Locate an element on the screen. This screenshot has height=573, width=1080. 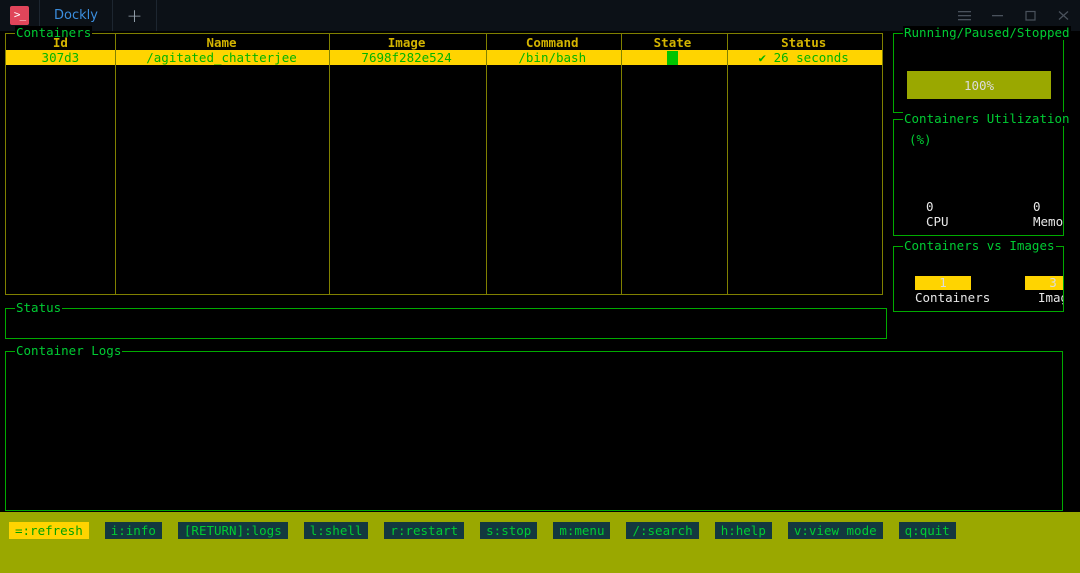
footer-key-r-restart: r:restart is located at coordinates (424, 530).